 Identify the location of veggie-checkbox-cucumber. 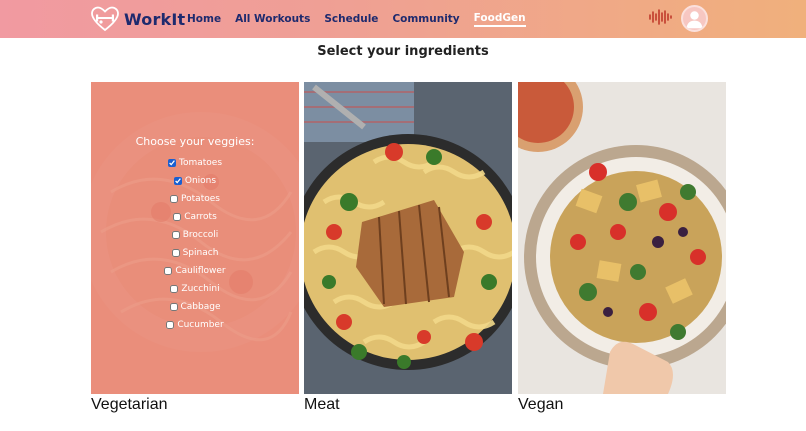
(170, 325).